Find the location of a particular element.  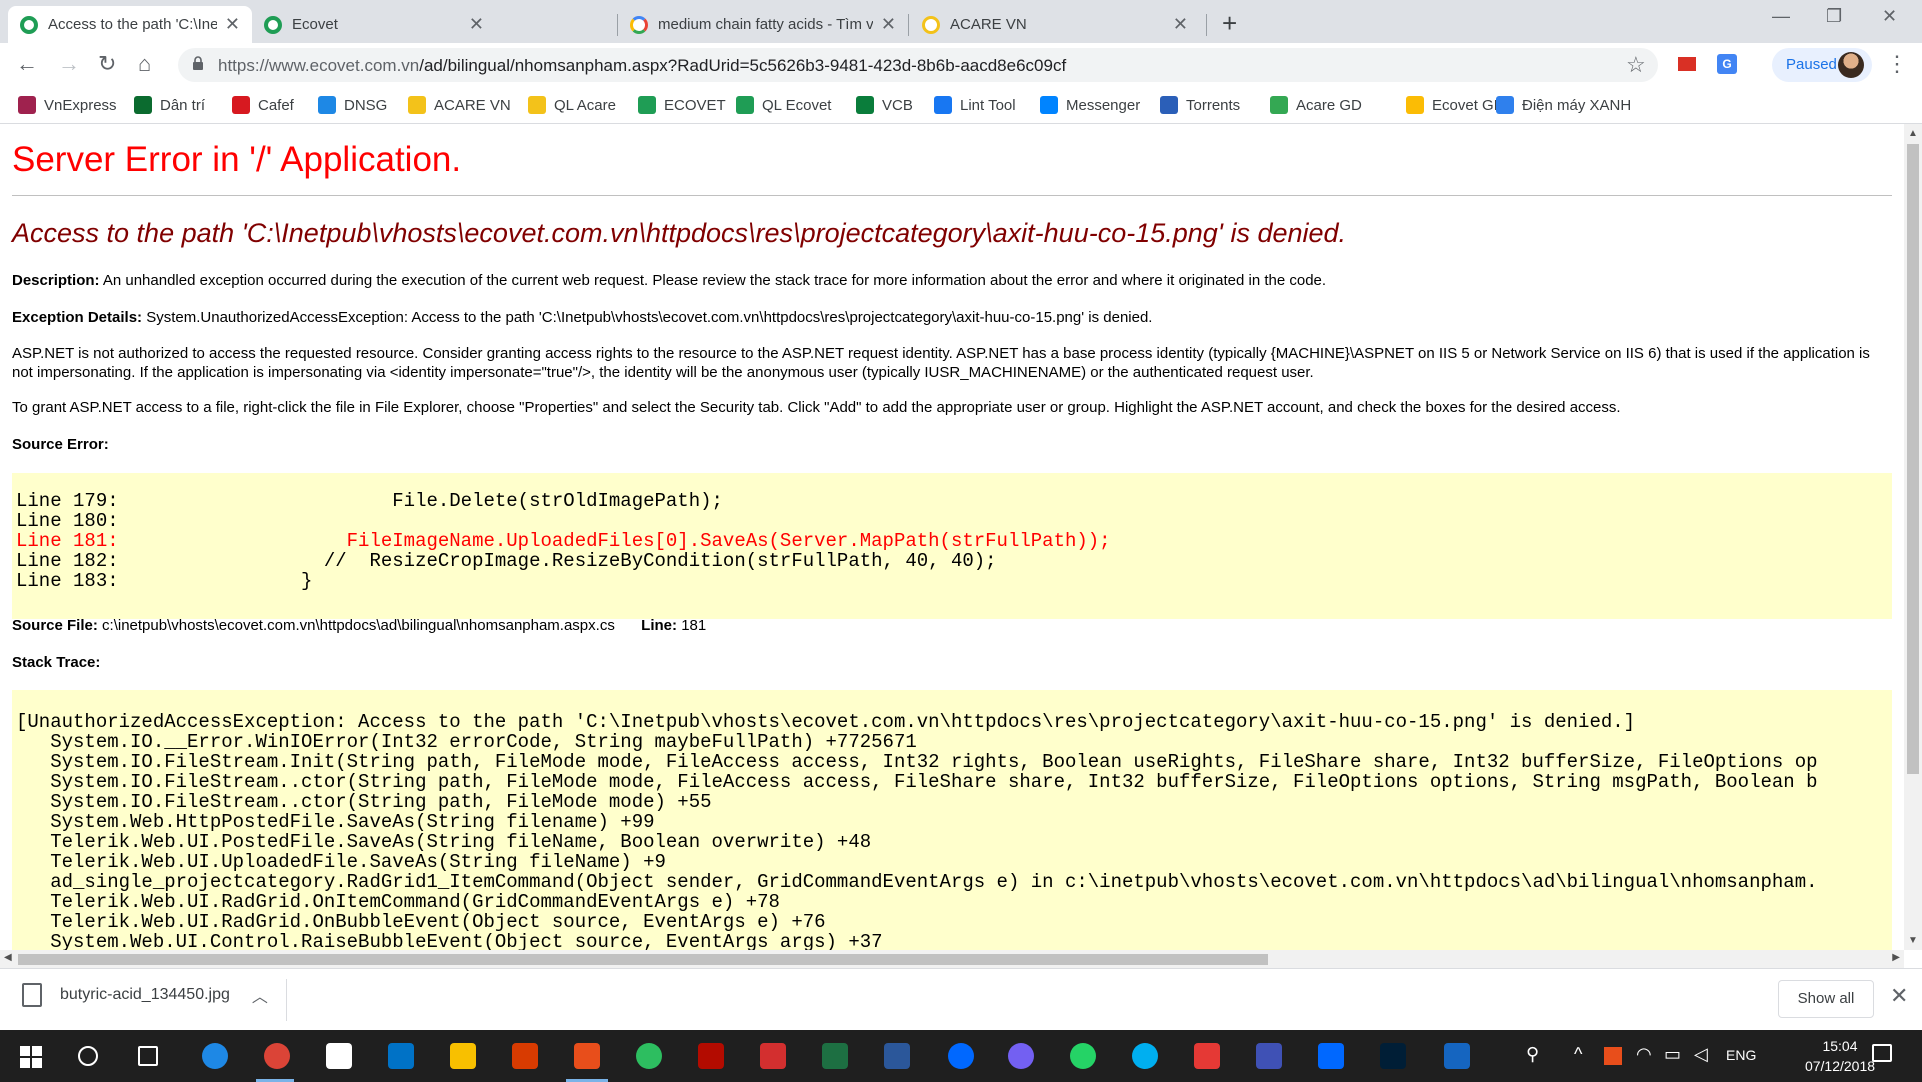

back-icon: ← is located at coordinates (27, 64).